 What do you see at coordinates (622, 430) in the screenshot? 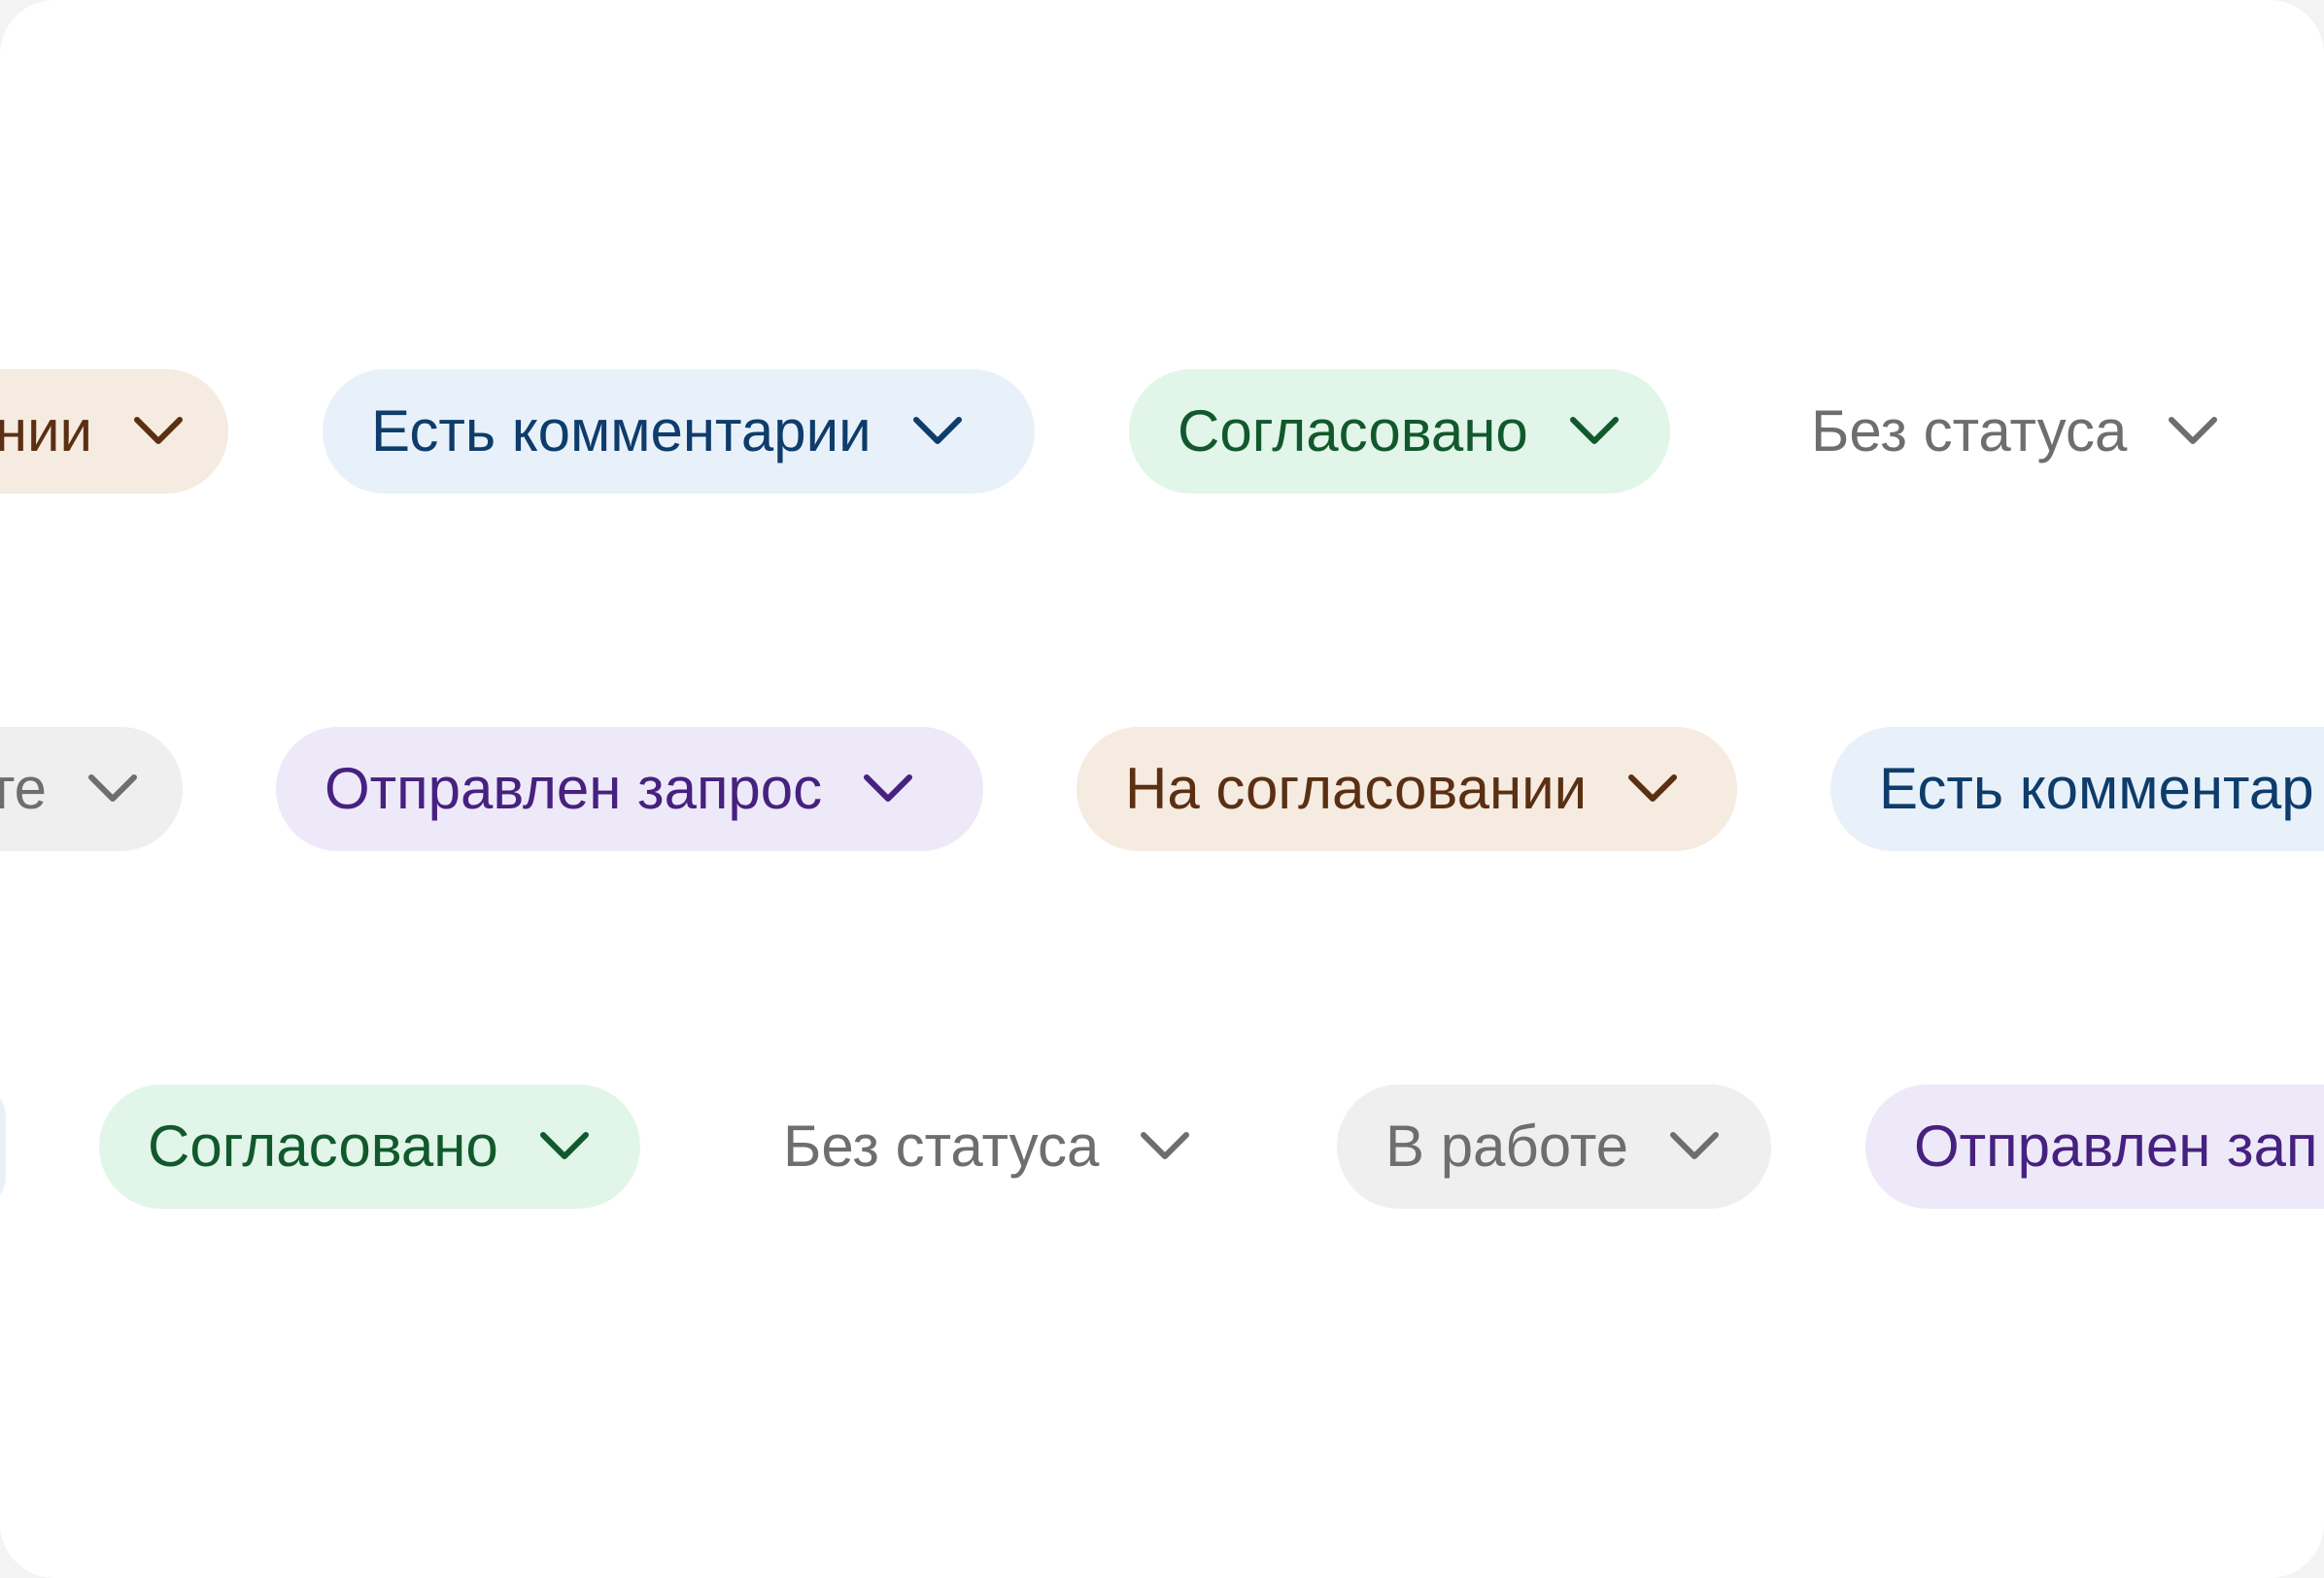
I see `chip-label: Есть комментарии` at bounding box center [622, 430].